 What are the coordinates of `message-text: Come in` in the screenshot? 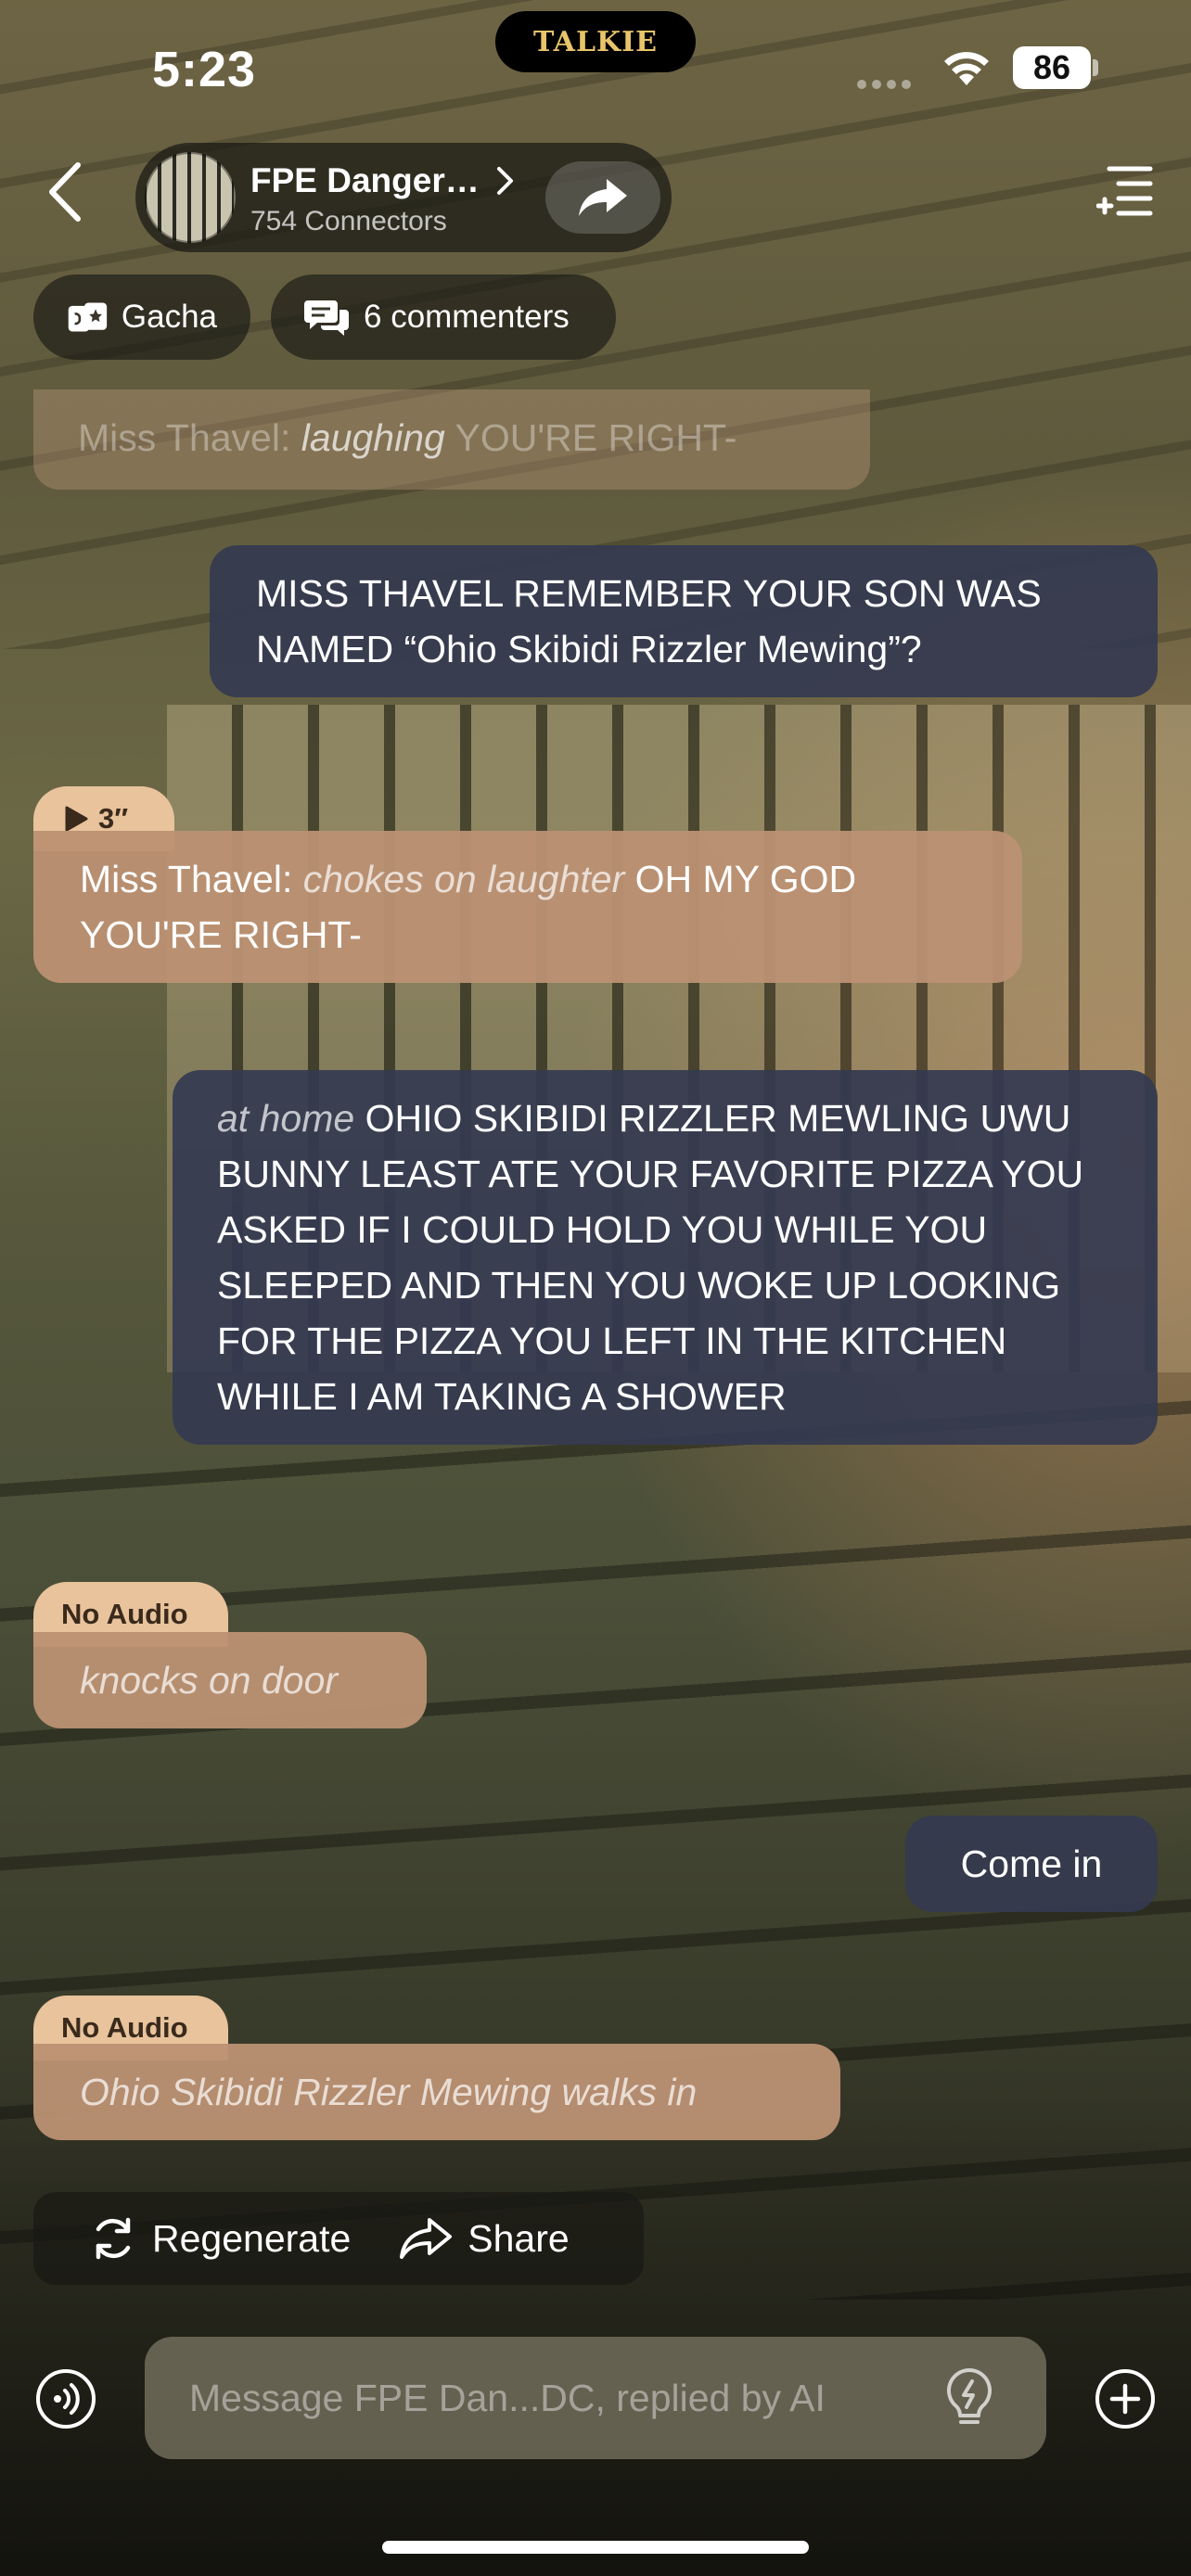 It's located at (1032, 1864).